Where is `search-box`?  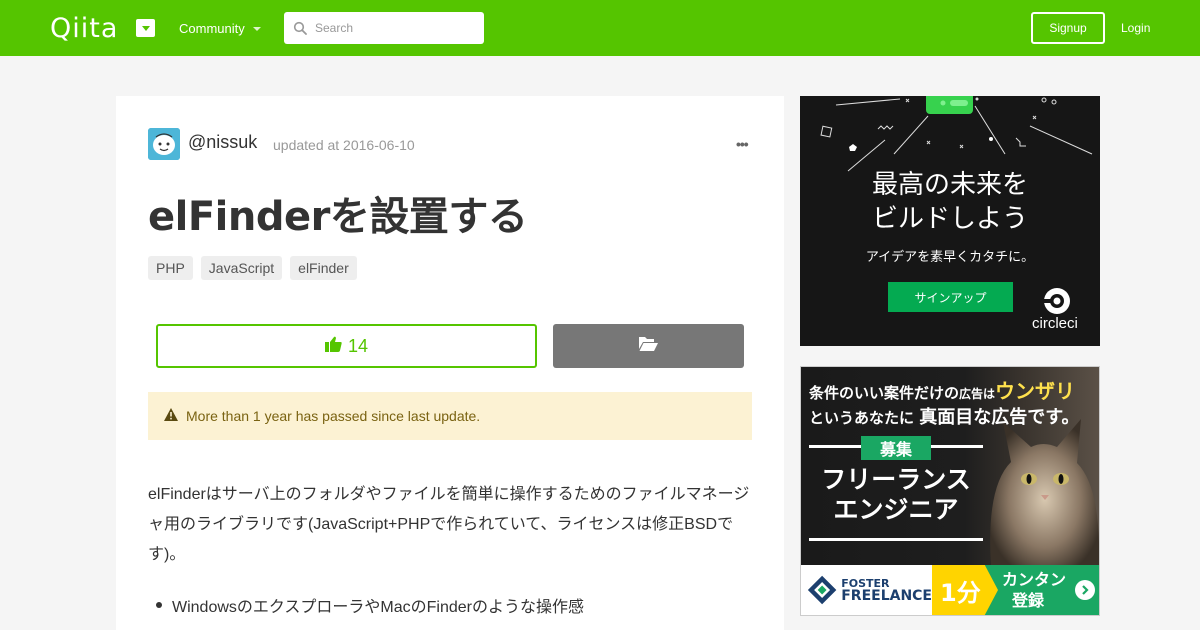
search-box is located at coordinates (384, 28).